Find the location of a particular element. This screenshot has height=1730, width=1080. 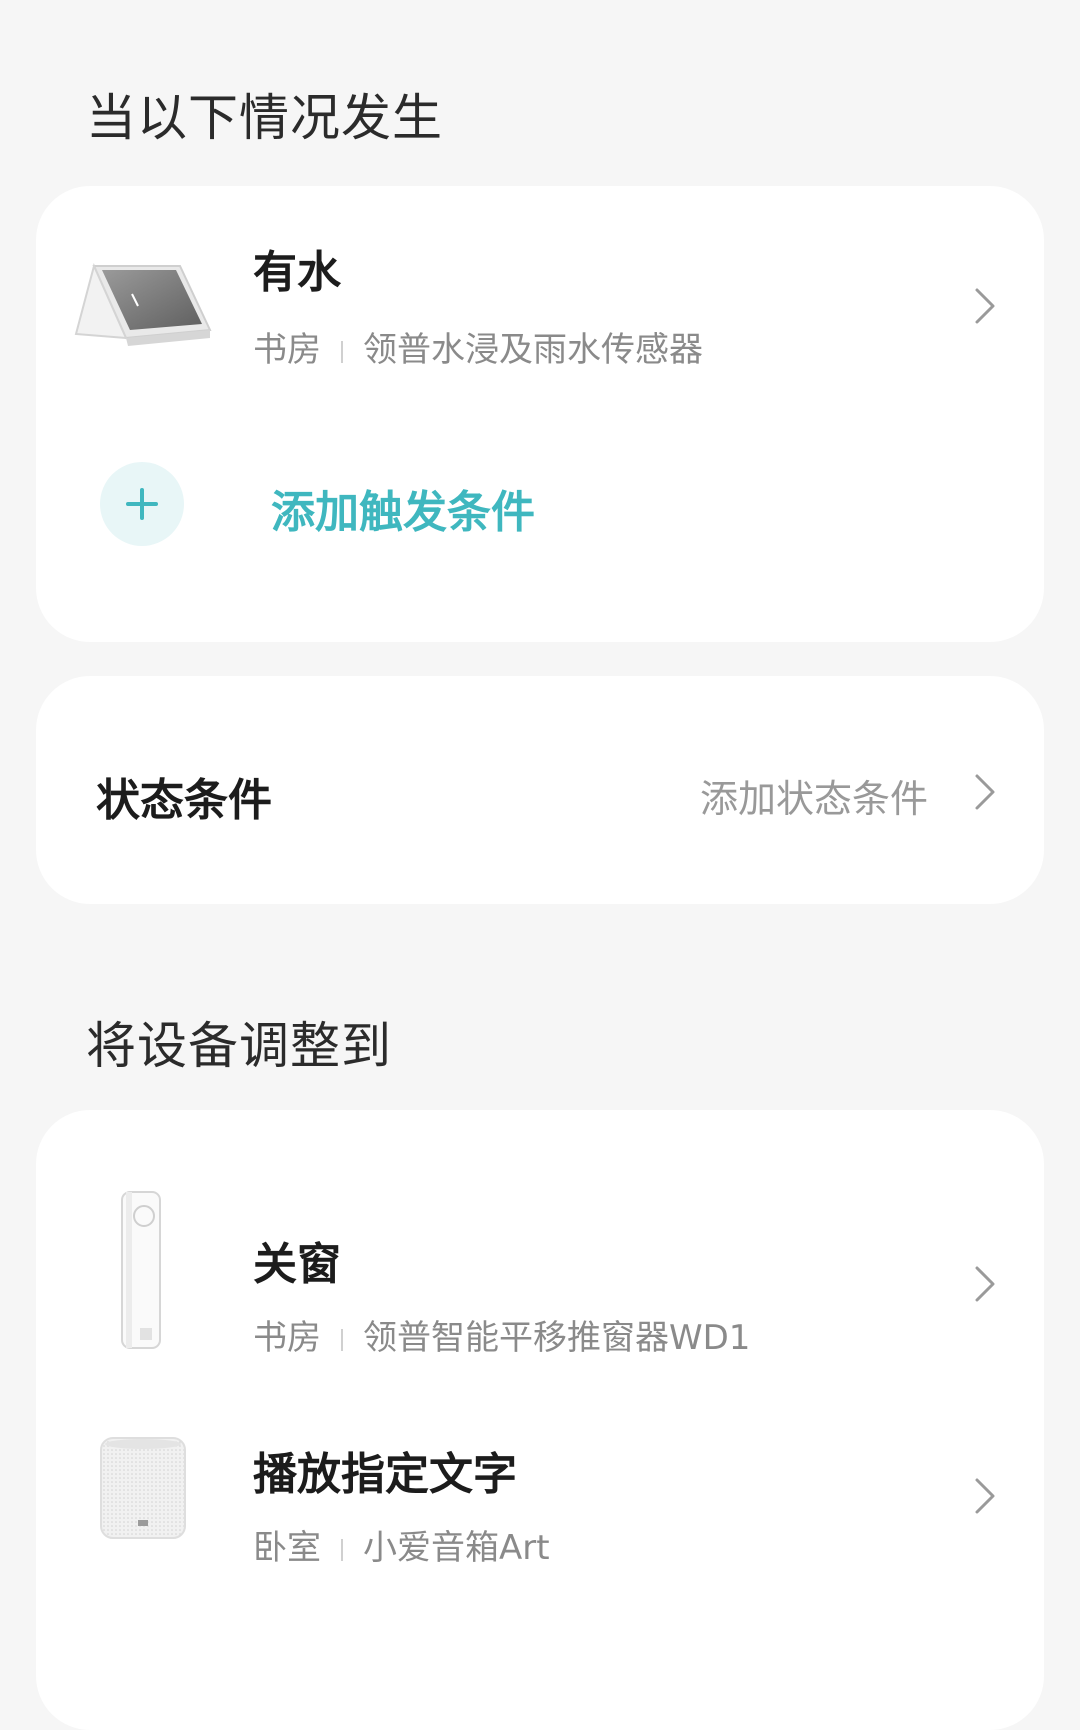

action-section-title: 将设备调整到 is located at coordinates (239, 1046).